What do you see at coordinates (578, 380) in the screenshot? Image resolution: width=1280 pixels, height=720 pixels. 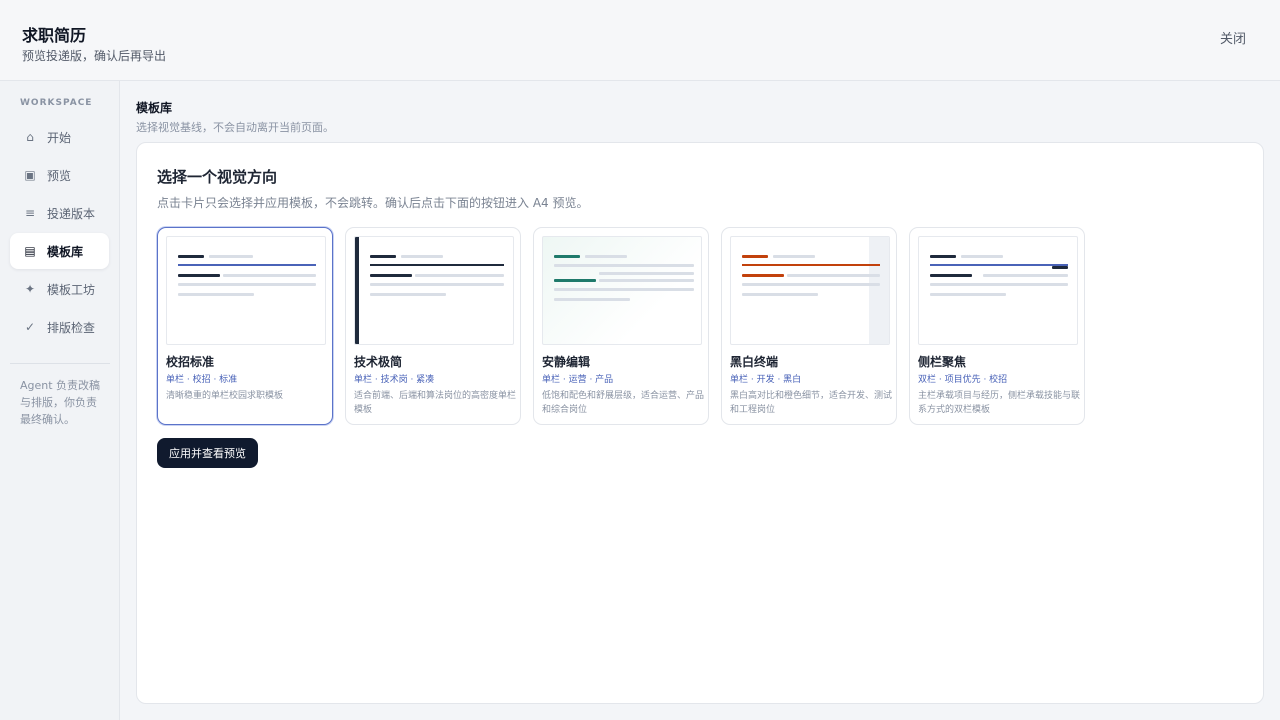 I see `template-tags: 单栏 · 运营 · 产品` at bounding box center [578, 380].